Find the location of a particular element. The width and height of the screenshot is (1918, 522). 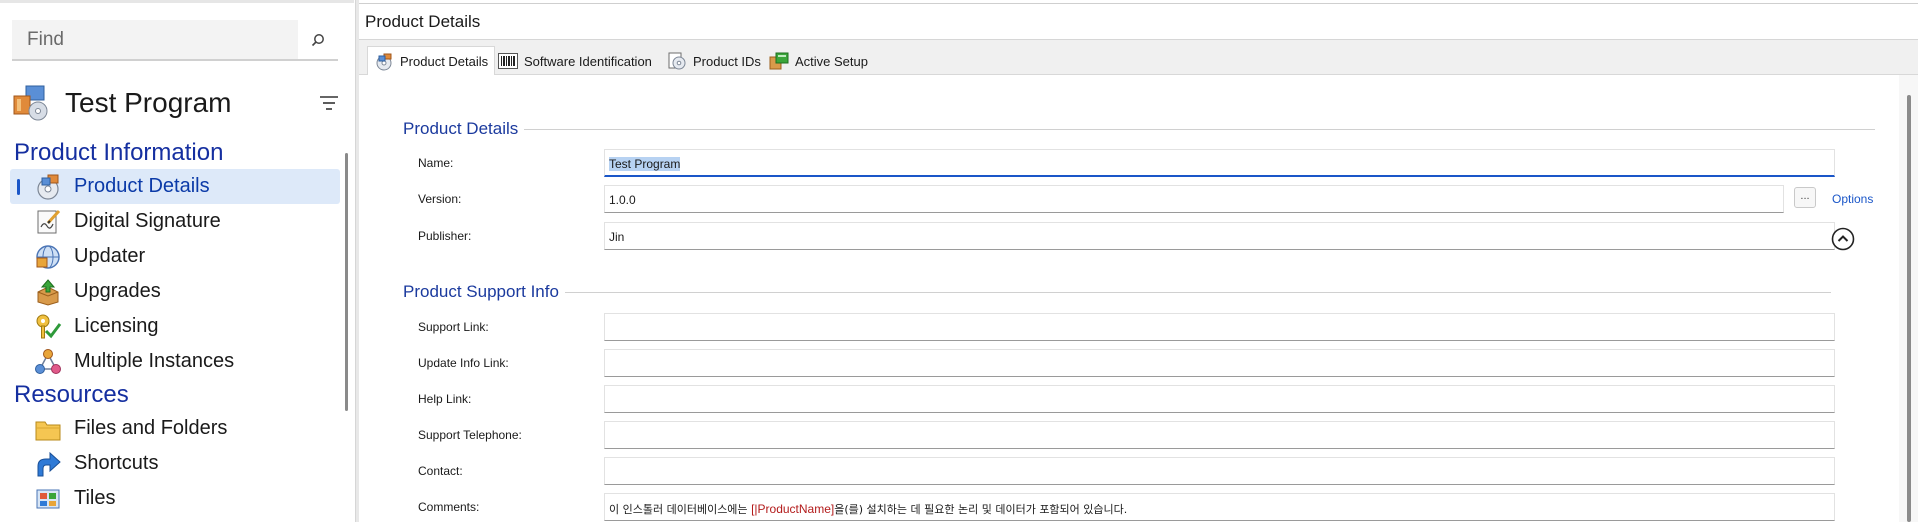

support-telephone-input is located at coordinates (1219, 435).